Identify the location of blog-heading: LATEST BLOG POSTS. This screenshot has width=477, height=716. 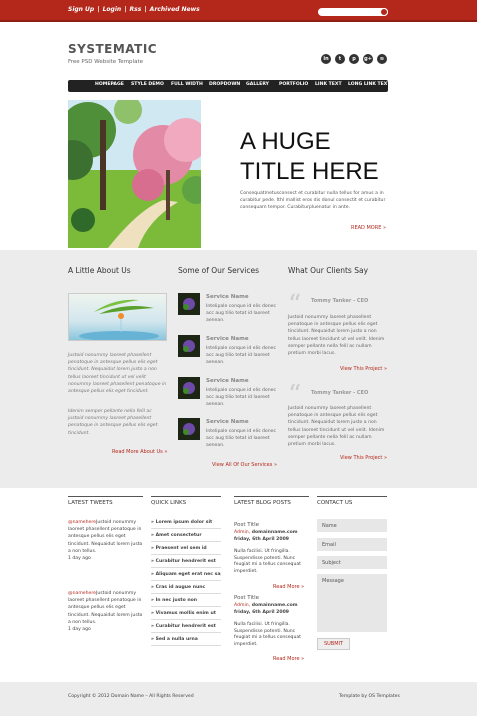
(262, 503).